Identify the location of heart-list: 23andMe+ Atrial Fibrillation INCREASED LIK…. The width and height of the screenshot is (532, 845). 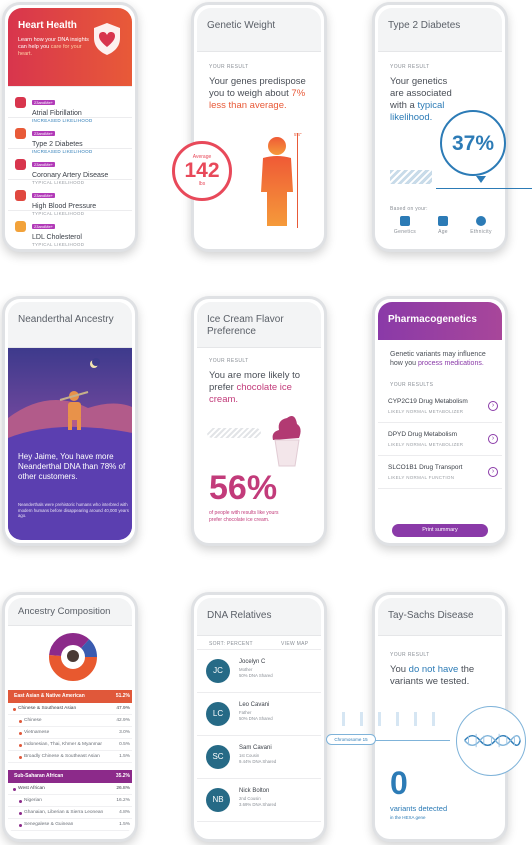
(70, 166).